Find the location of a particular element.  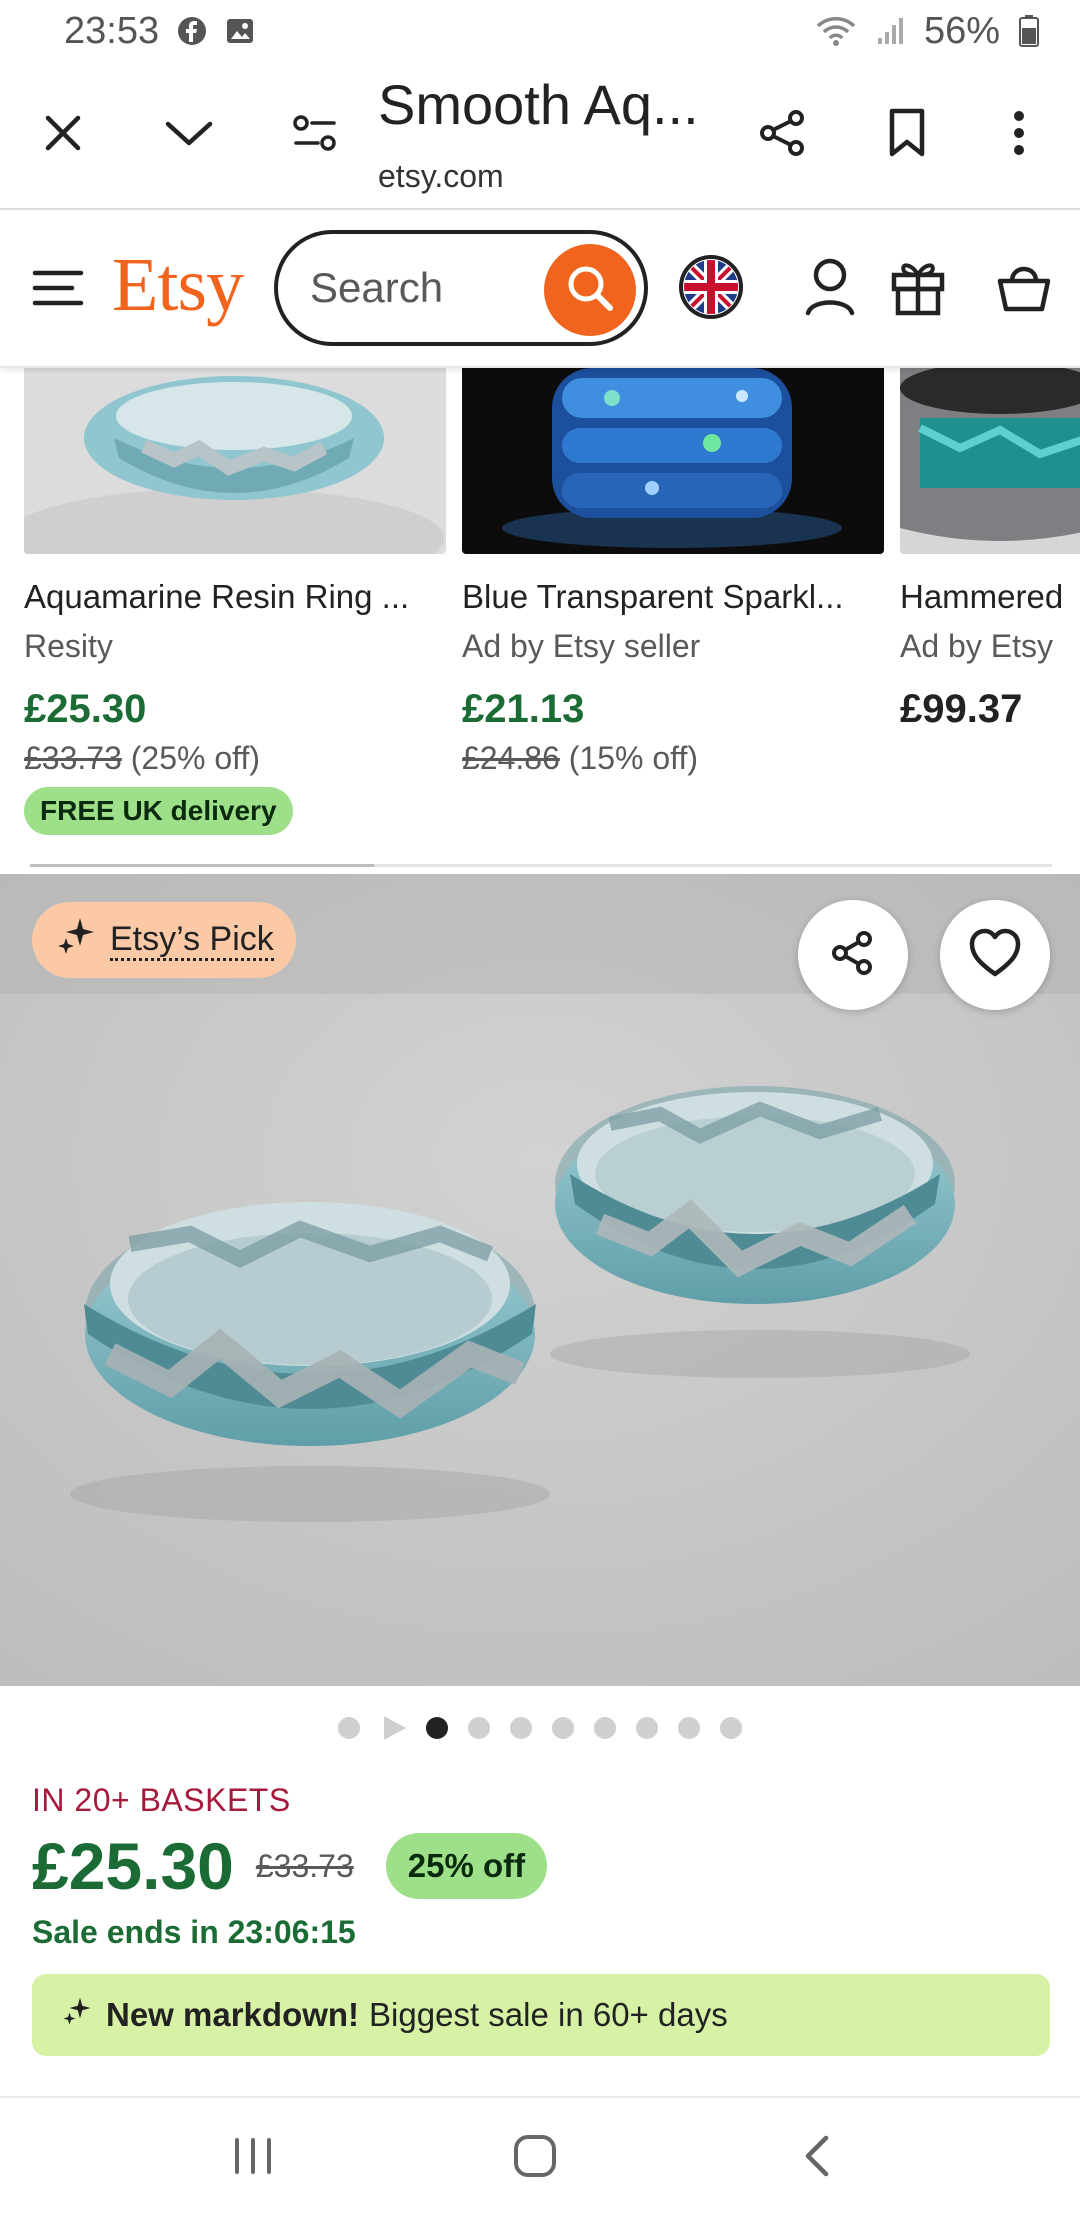

page-domain: etsy.com is located at coordinates (441, 176).